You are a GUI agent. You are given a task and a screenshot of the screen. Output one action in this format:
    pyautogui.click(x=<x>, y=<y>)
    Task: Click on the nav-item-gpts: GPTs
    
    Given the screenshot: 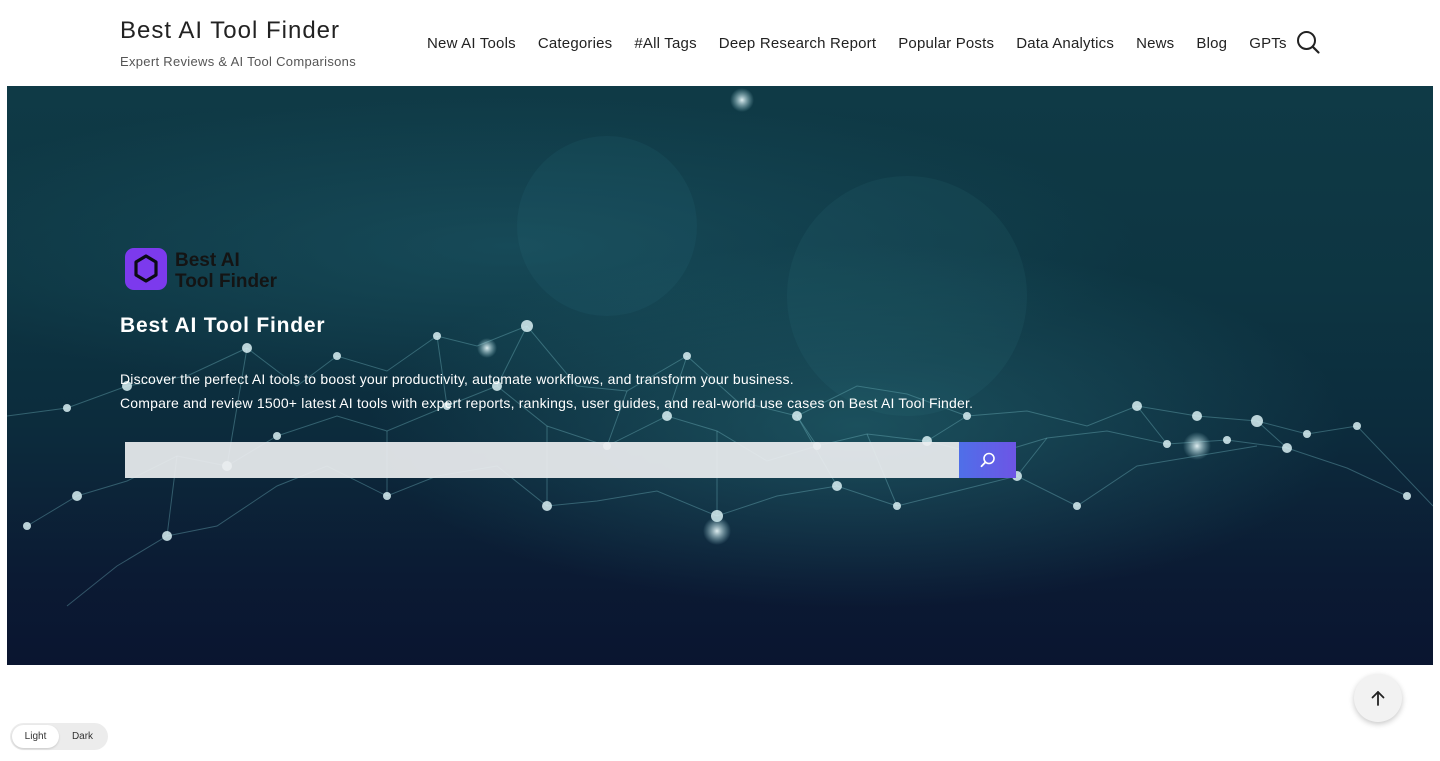 What is the action you would take?
    pyautogui.click(x=1267, y=43)
    